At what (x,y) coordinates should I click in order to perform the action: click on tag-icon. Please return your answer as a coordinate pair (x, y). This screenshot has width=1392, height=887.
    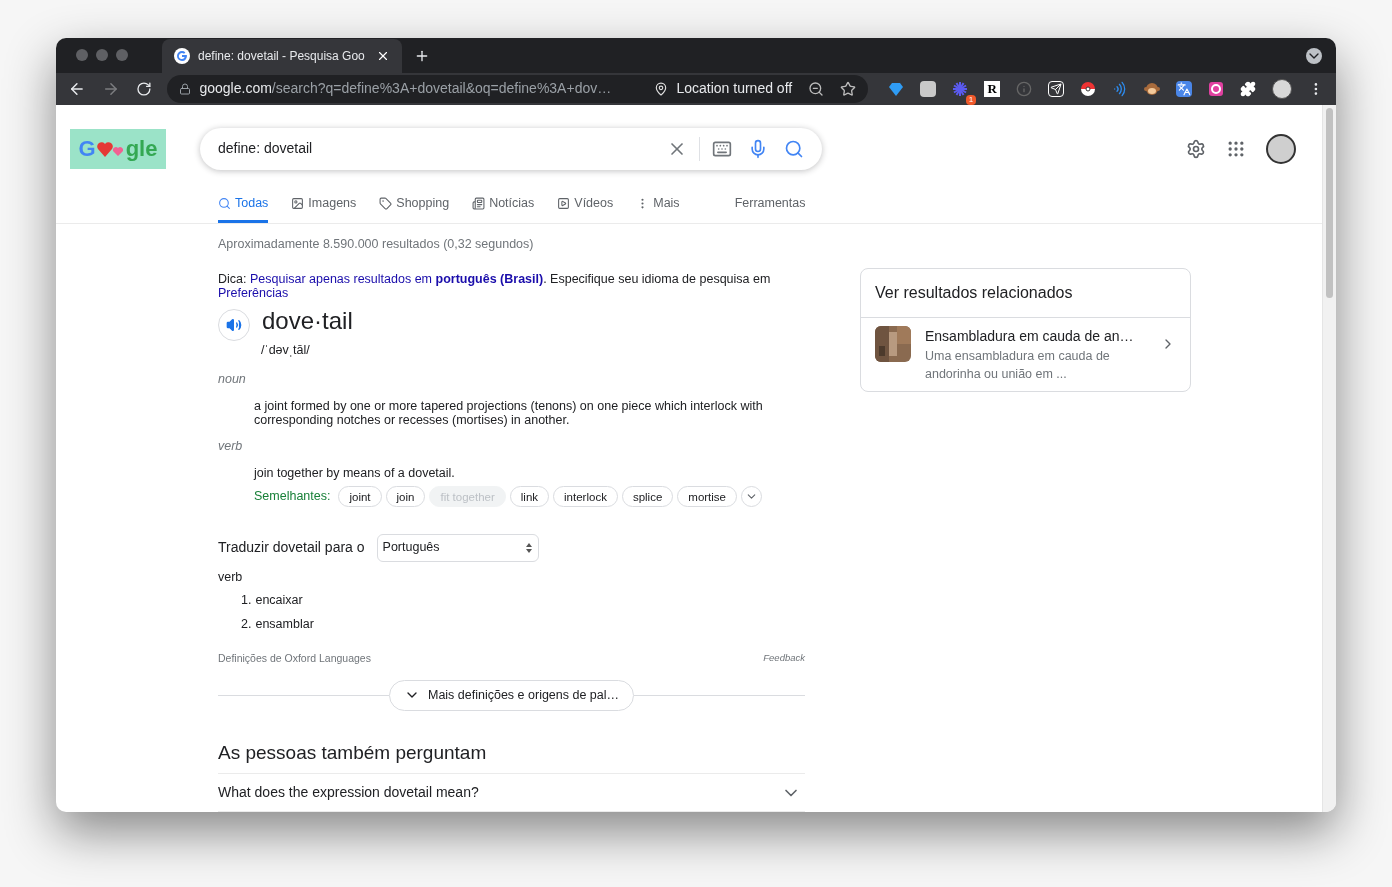
    Looking at the image, I should click on (386, 203).